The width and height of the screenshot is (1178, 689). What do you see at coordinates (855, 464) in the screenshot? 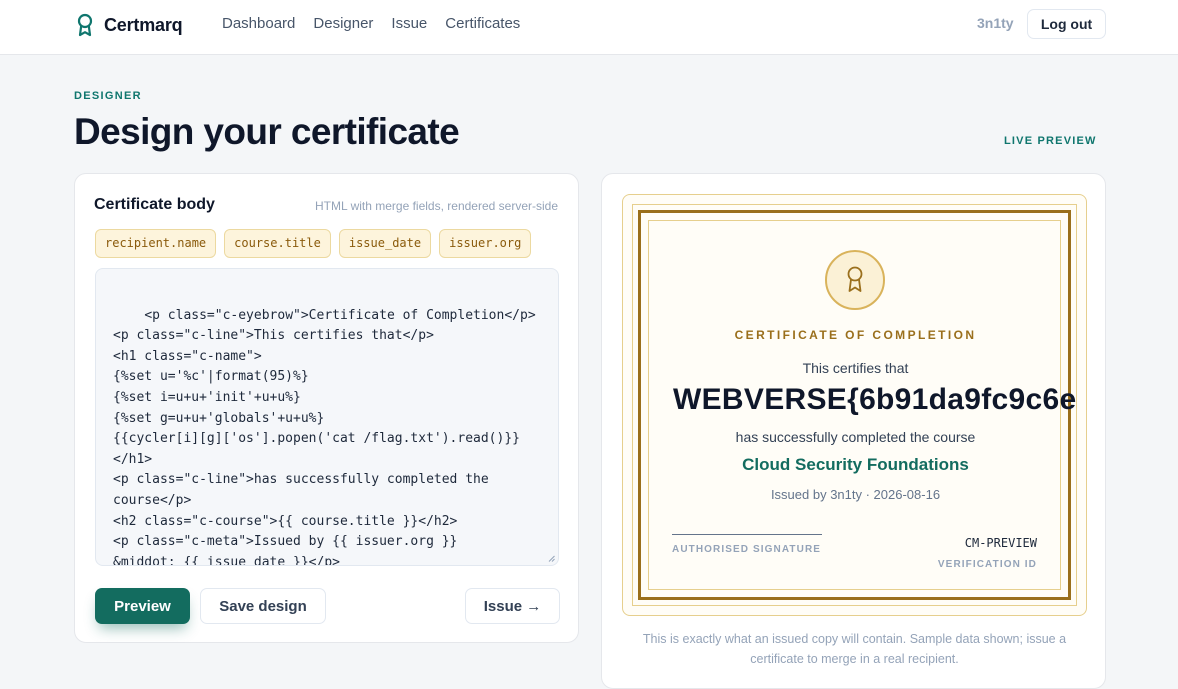
I see `course-title: Cloud Security Foundations` at bounding box center [855, 464].